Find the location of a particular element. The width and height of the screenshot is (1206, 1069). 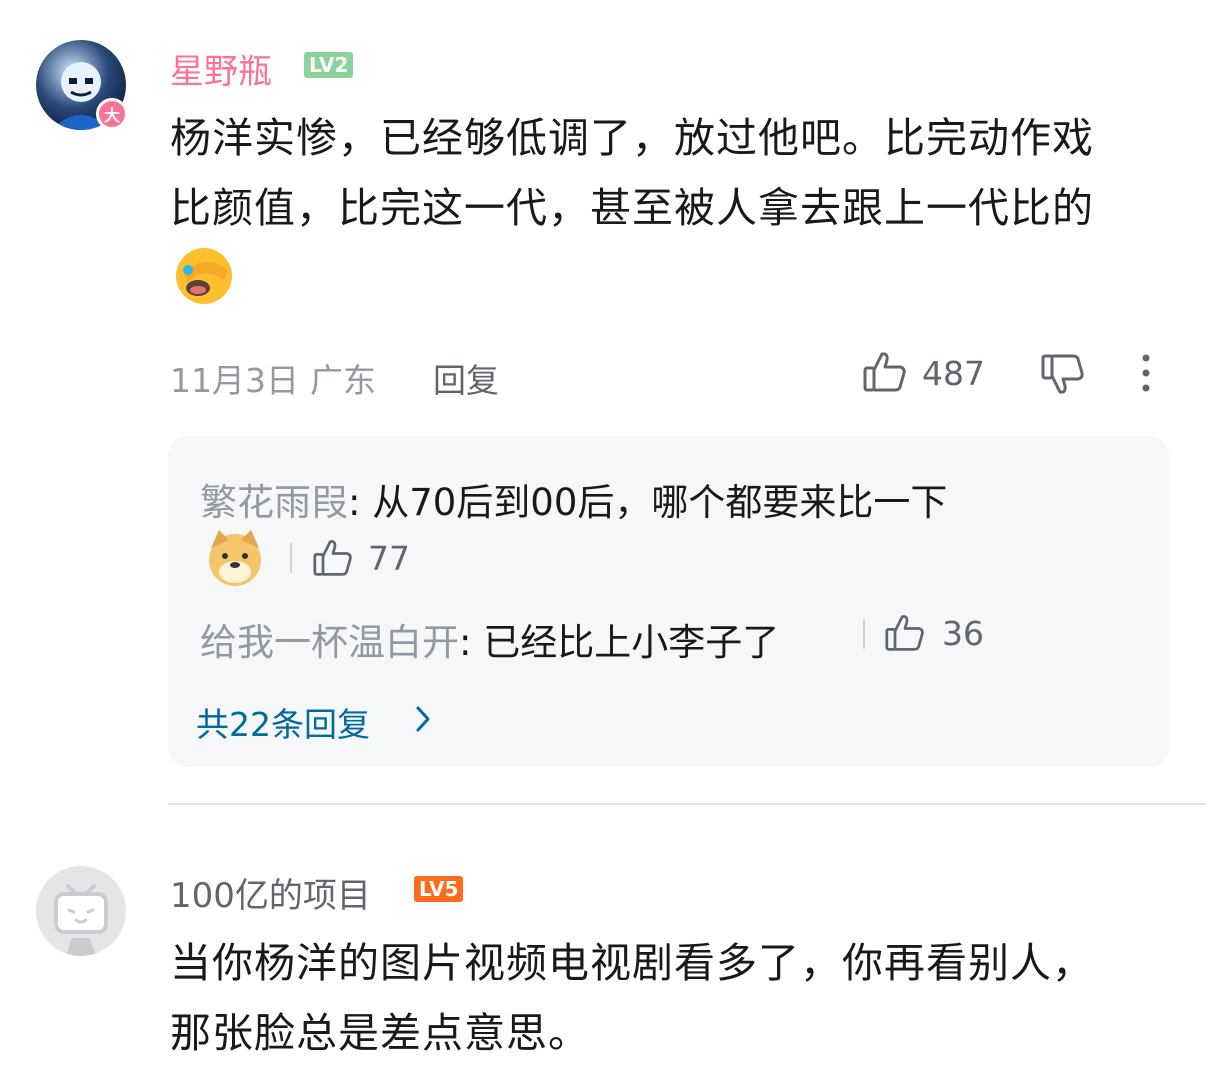

comment-date: 11月3日 is located at coordinates (234, 380).